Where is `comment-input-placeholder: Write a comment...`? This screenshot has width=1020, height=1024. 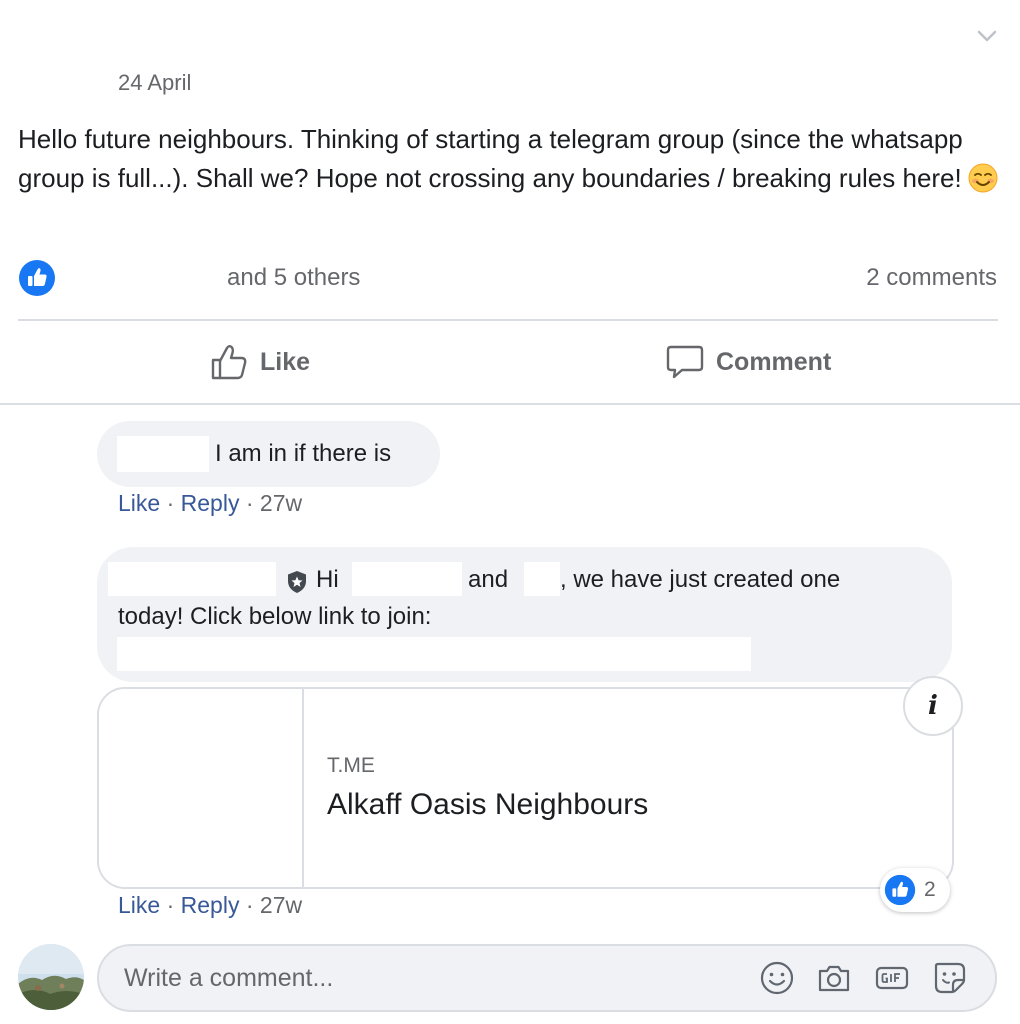
comment-input-placeholder: Write a comment... is located at coordinates (228, 978).